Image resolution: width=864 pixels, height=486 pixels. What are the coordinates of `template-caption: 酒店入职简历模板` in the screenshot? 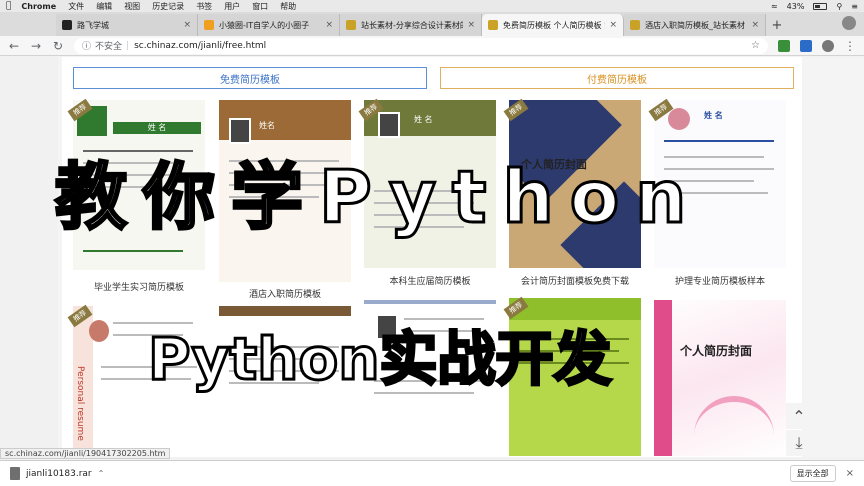 It's located at (285, 293).